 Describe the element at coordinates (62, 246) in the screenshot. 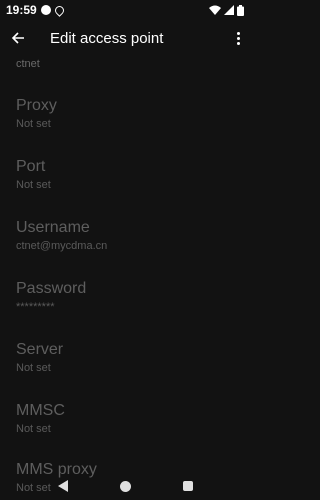

I see `pref-summary: ctnet@mycdma.cn` at that location.